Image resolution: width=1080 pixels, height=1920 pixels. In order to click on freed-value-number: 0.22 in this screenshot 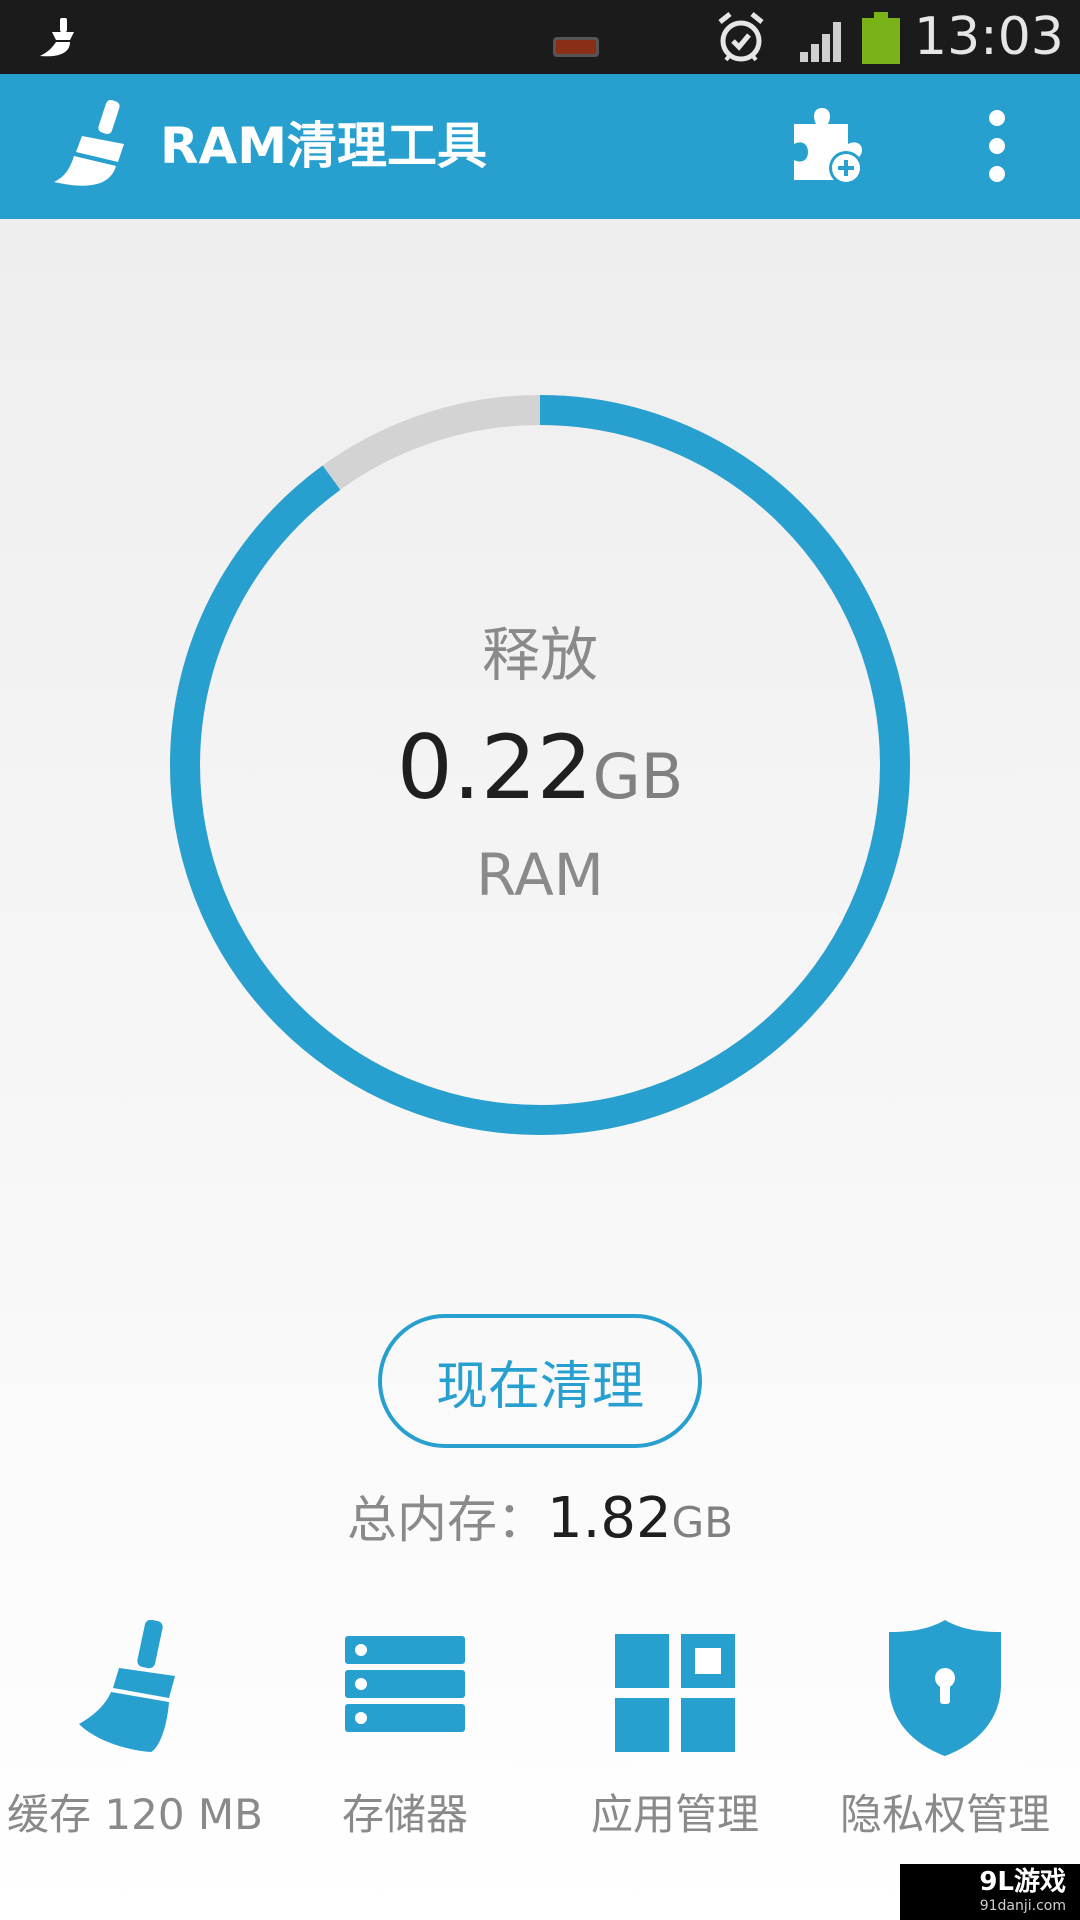, I will do `click(494, 767)`.